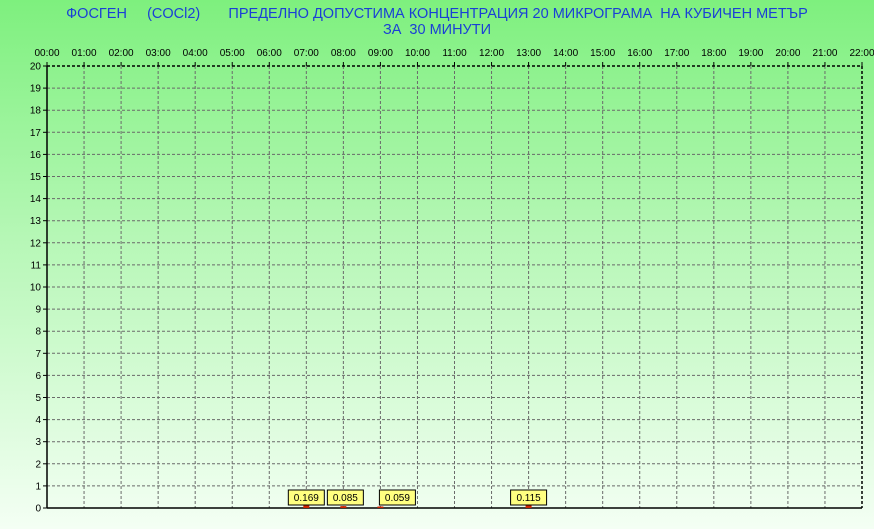 The image size is (874, 529). What do you see at coordinates (38, 354) in the screenshot?
I see `y-tick-label: 7` at bounding box center [38, 354].